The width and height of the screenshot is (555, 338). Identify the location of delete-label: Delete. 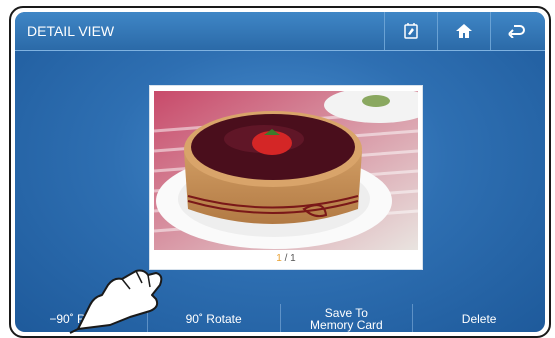
(479, 319).